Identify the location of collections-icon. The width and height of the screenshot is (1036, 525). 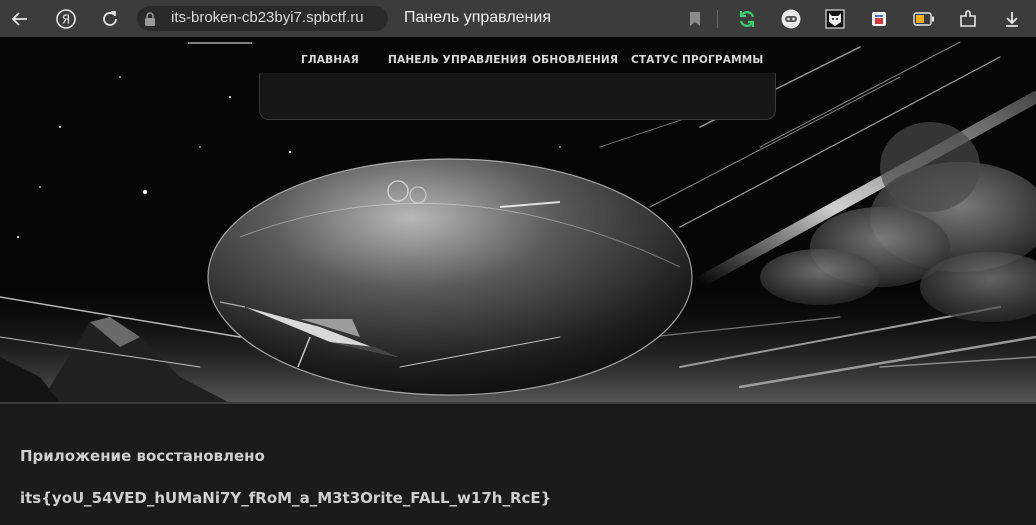
(879, 19).